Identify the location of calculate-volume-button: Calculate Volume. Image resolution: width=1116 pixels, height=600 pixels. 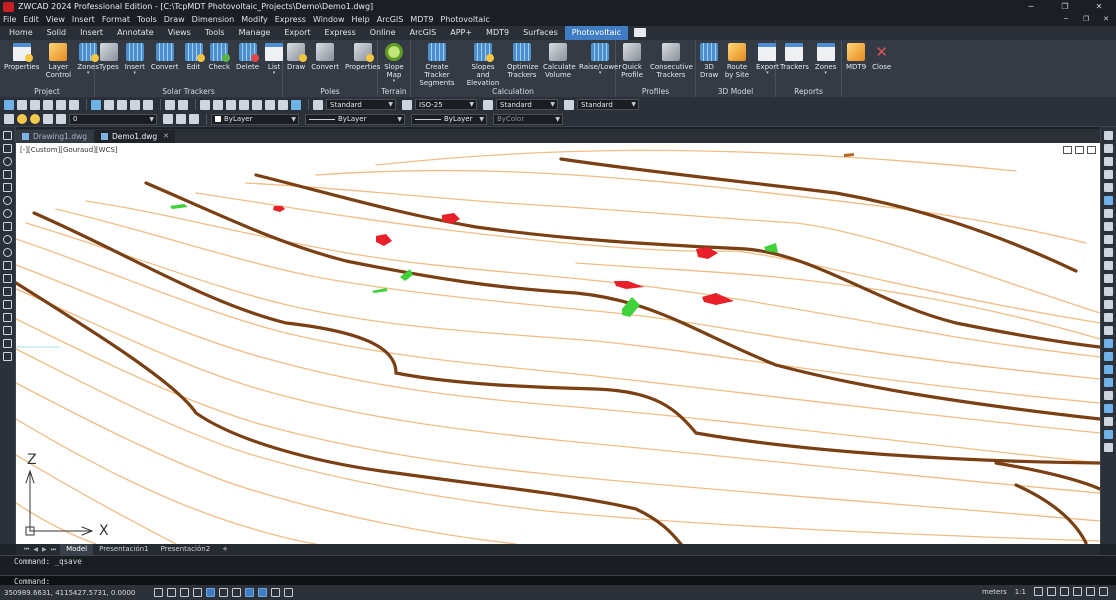
(558, 61).